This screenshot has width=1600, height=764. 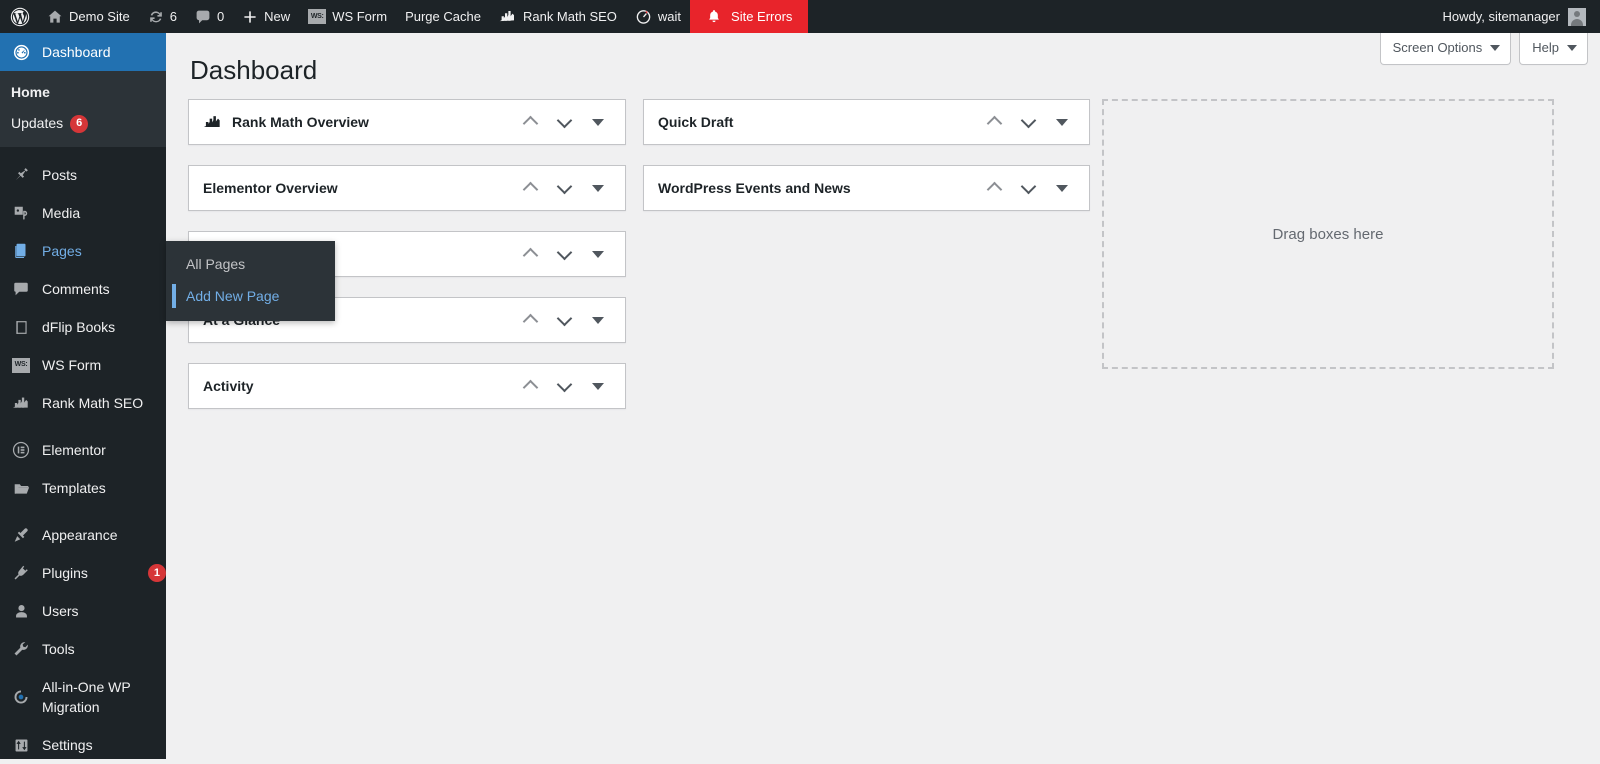 What do you see at coordinates (83, 573) in the screenshot?
I see `sidebar-item-plugins: Plugins 1` at bounding box center [83, 573].